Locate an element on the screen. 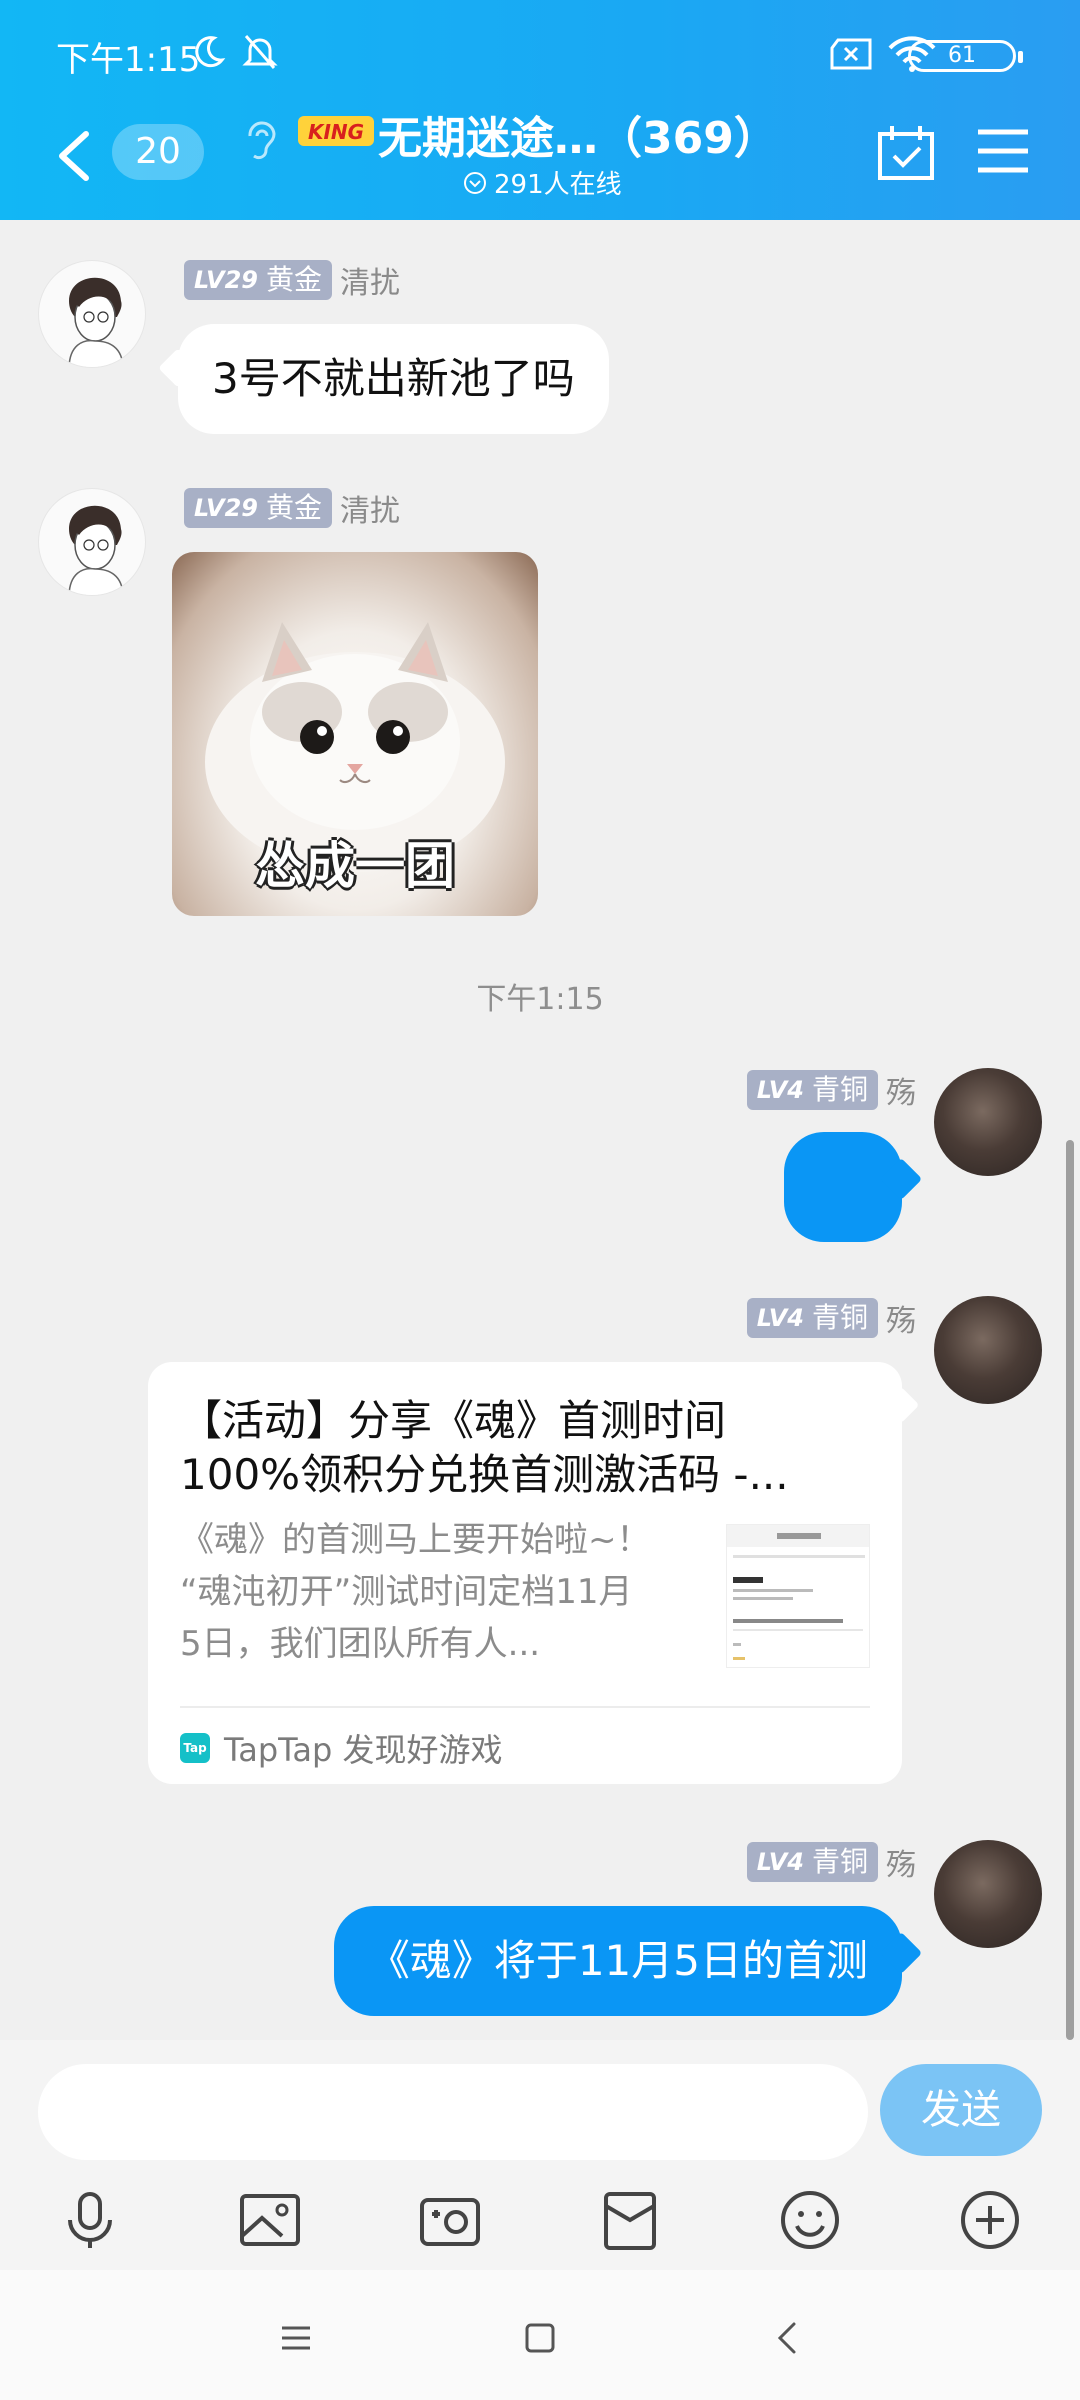  menu-icon is located at coordinates (1003, 151).